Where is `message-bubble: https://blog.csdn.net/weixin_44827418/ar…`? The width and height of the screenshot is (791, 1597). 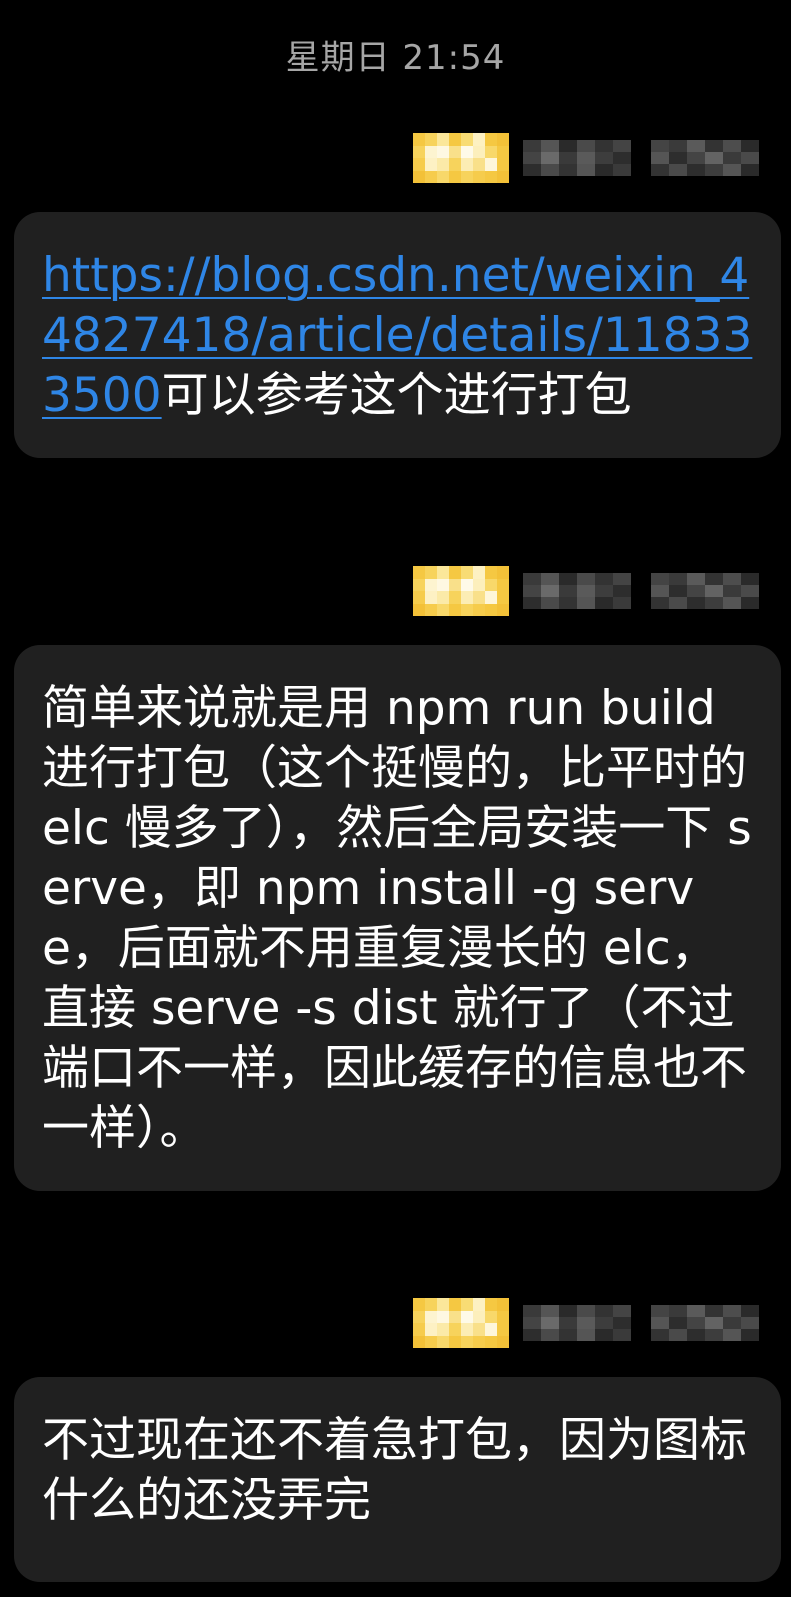
message-bubble: https://blog.csdn.net/weixin_44827418/ar… is located at coordinates (397, 335).